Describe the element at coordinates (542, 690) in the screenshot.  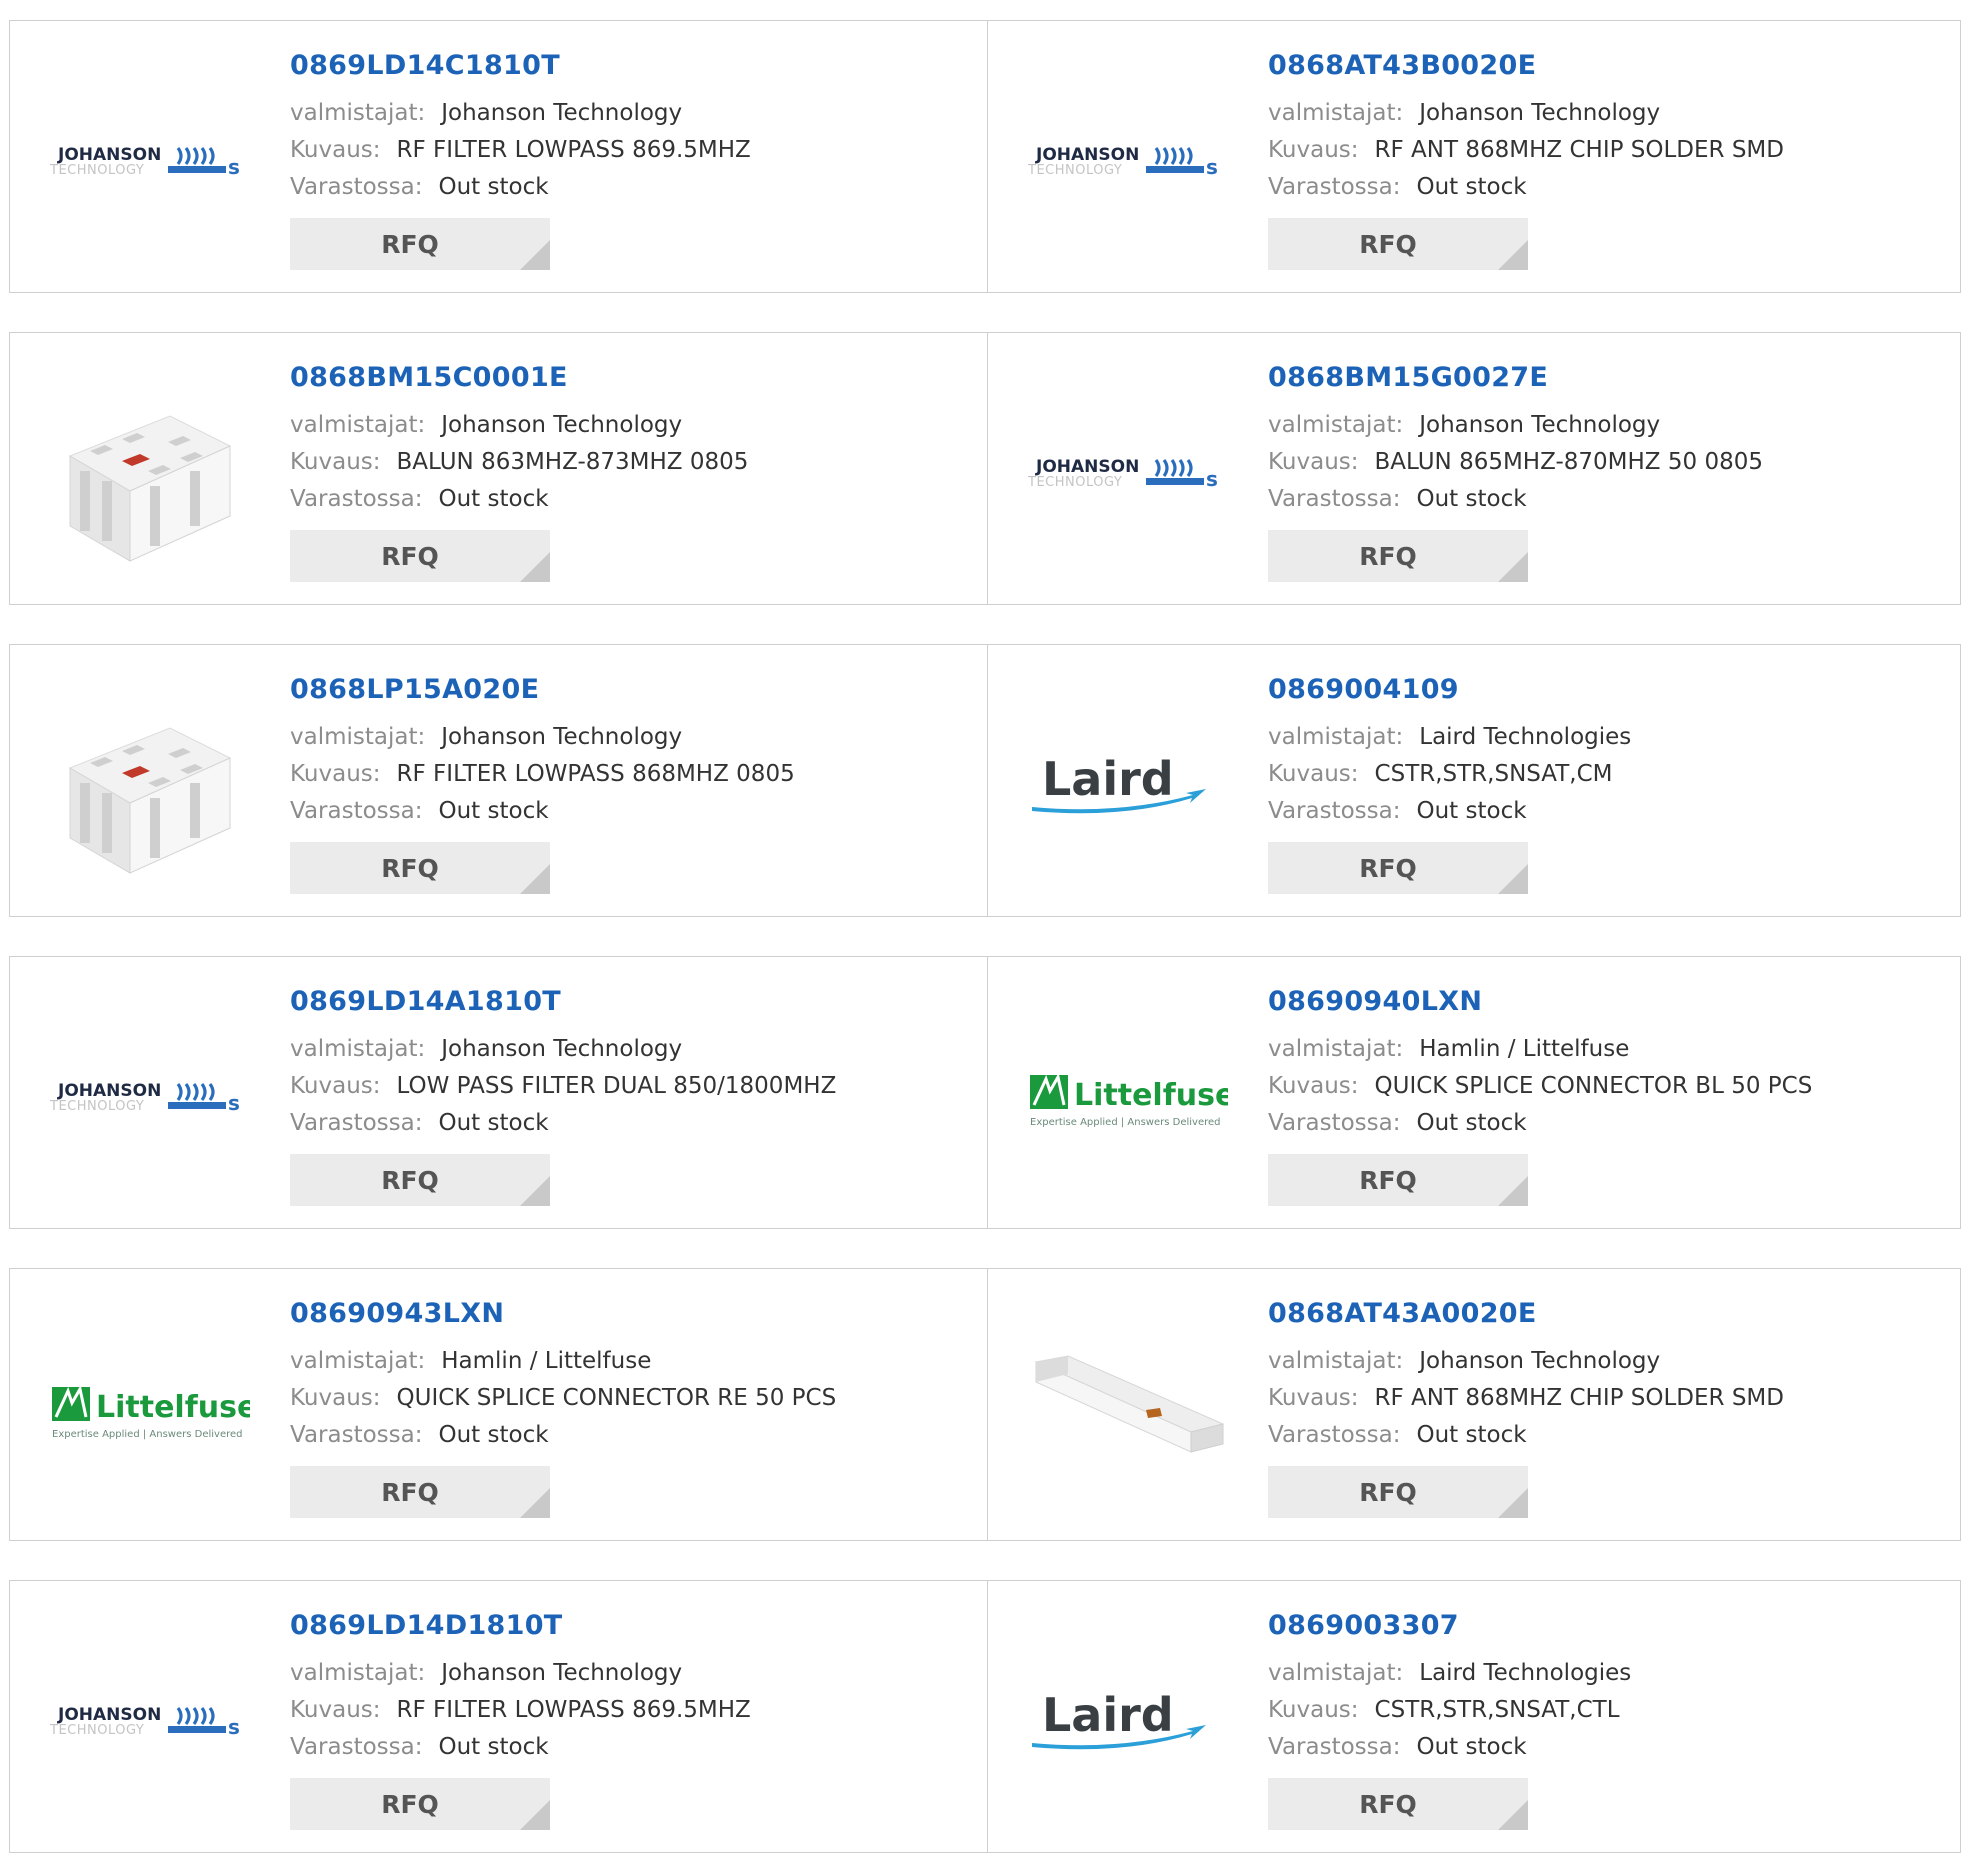
I see `part-number-link: 0868LP15A020E` at that location.